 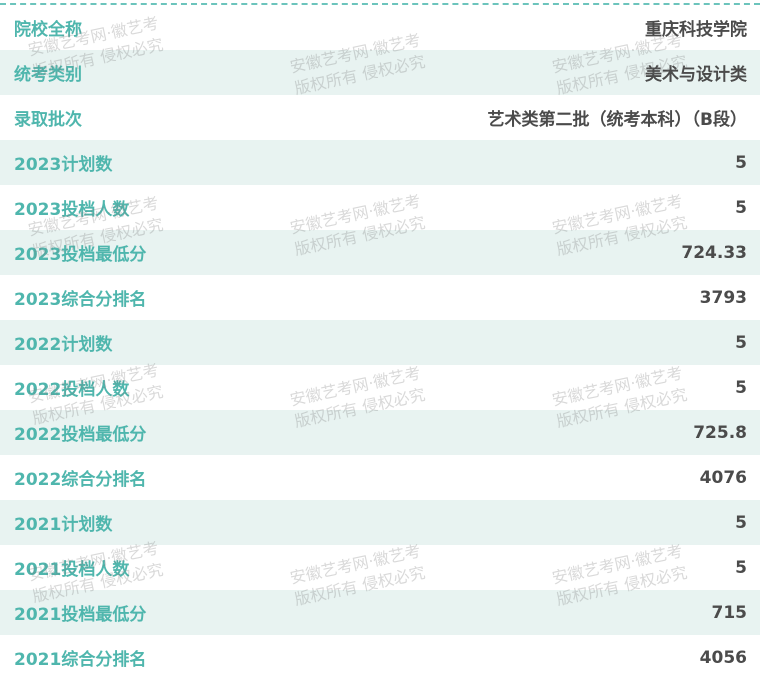 What do you see at coordinates (723, 297) in the screenshot?
I see `row-value: 3793` at bounding box center [723, 297].